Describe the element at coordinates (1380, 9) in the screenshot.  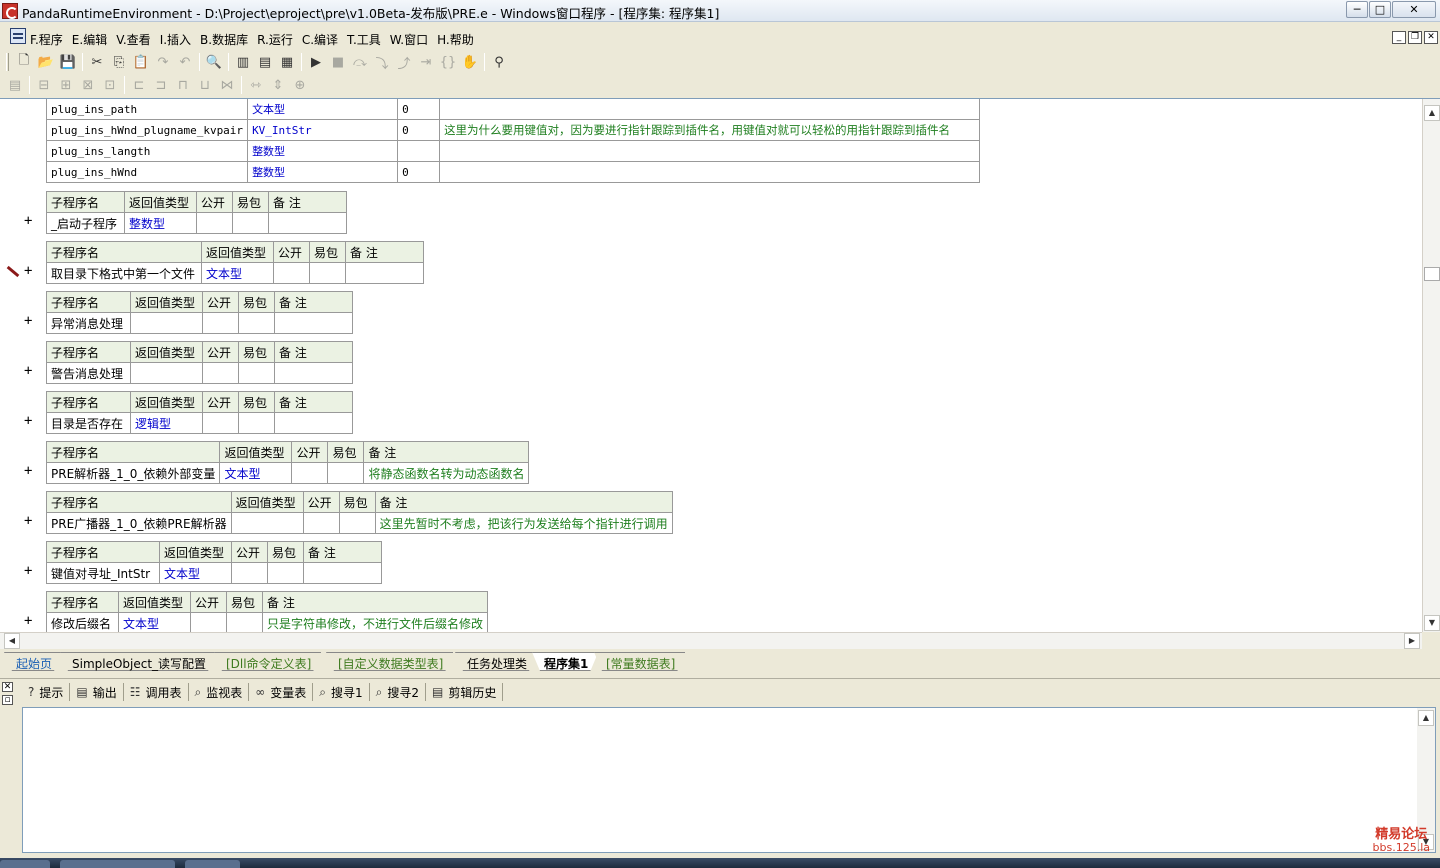
I see `maximize-button: □` at that location.